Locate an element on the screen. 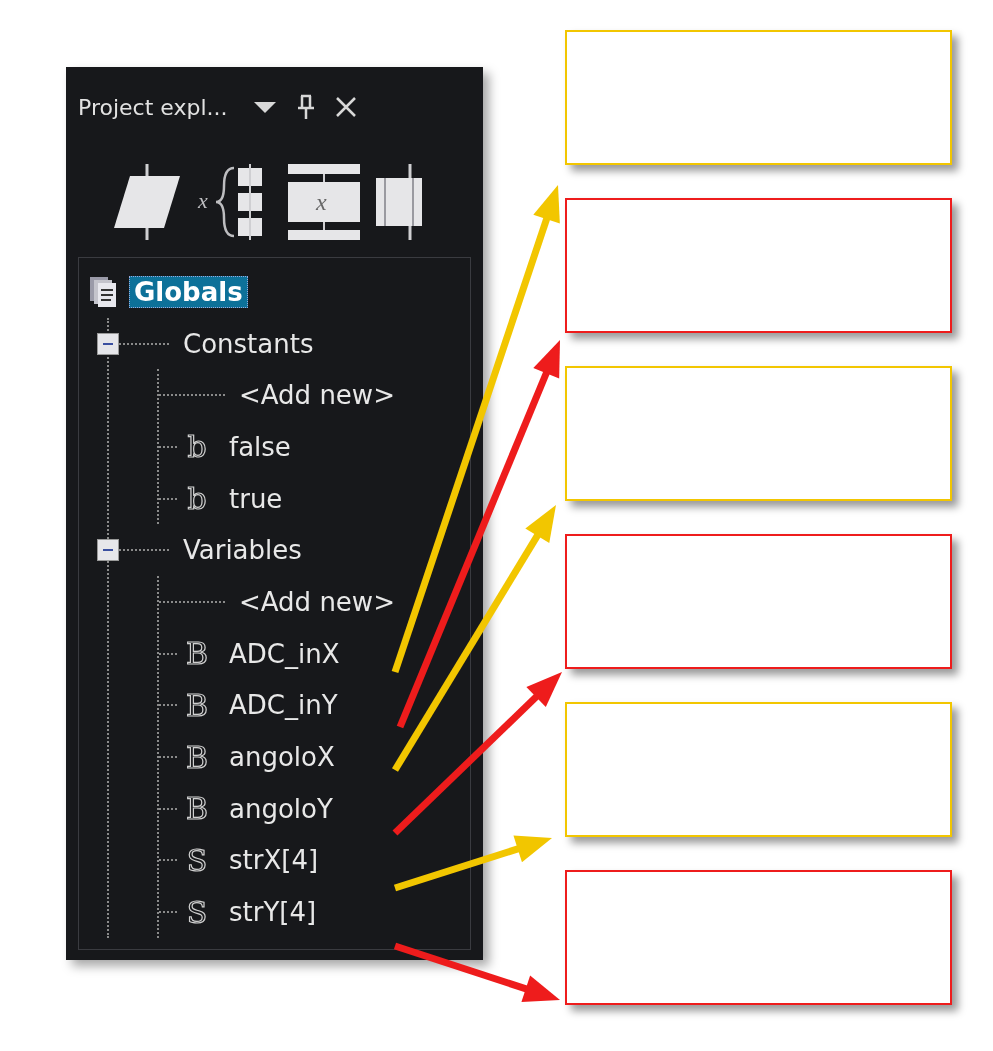 The width and height of the screenshot is (993, 1051). tree-item: angoloY is located at coordinates (281, 808).